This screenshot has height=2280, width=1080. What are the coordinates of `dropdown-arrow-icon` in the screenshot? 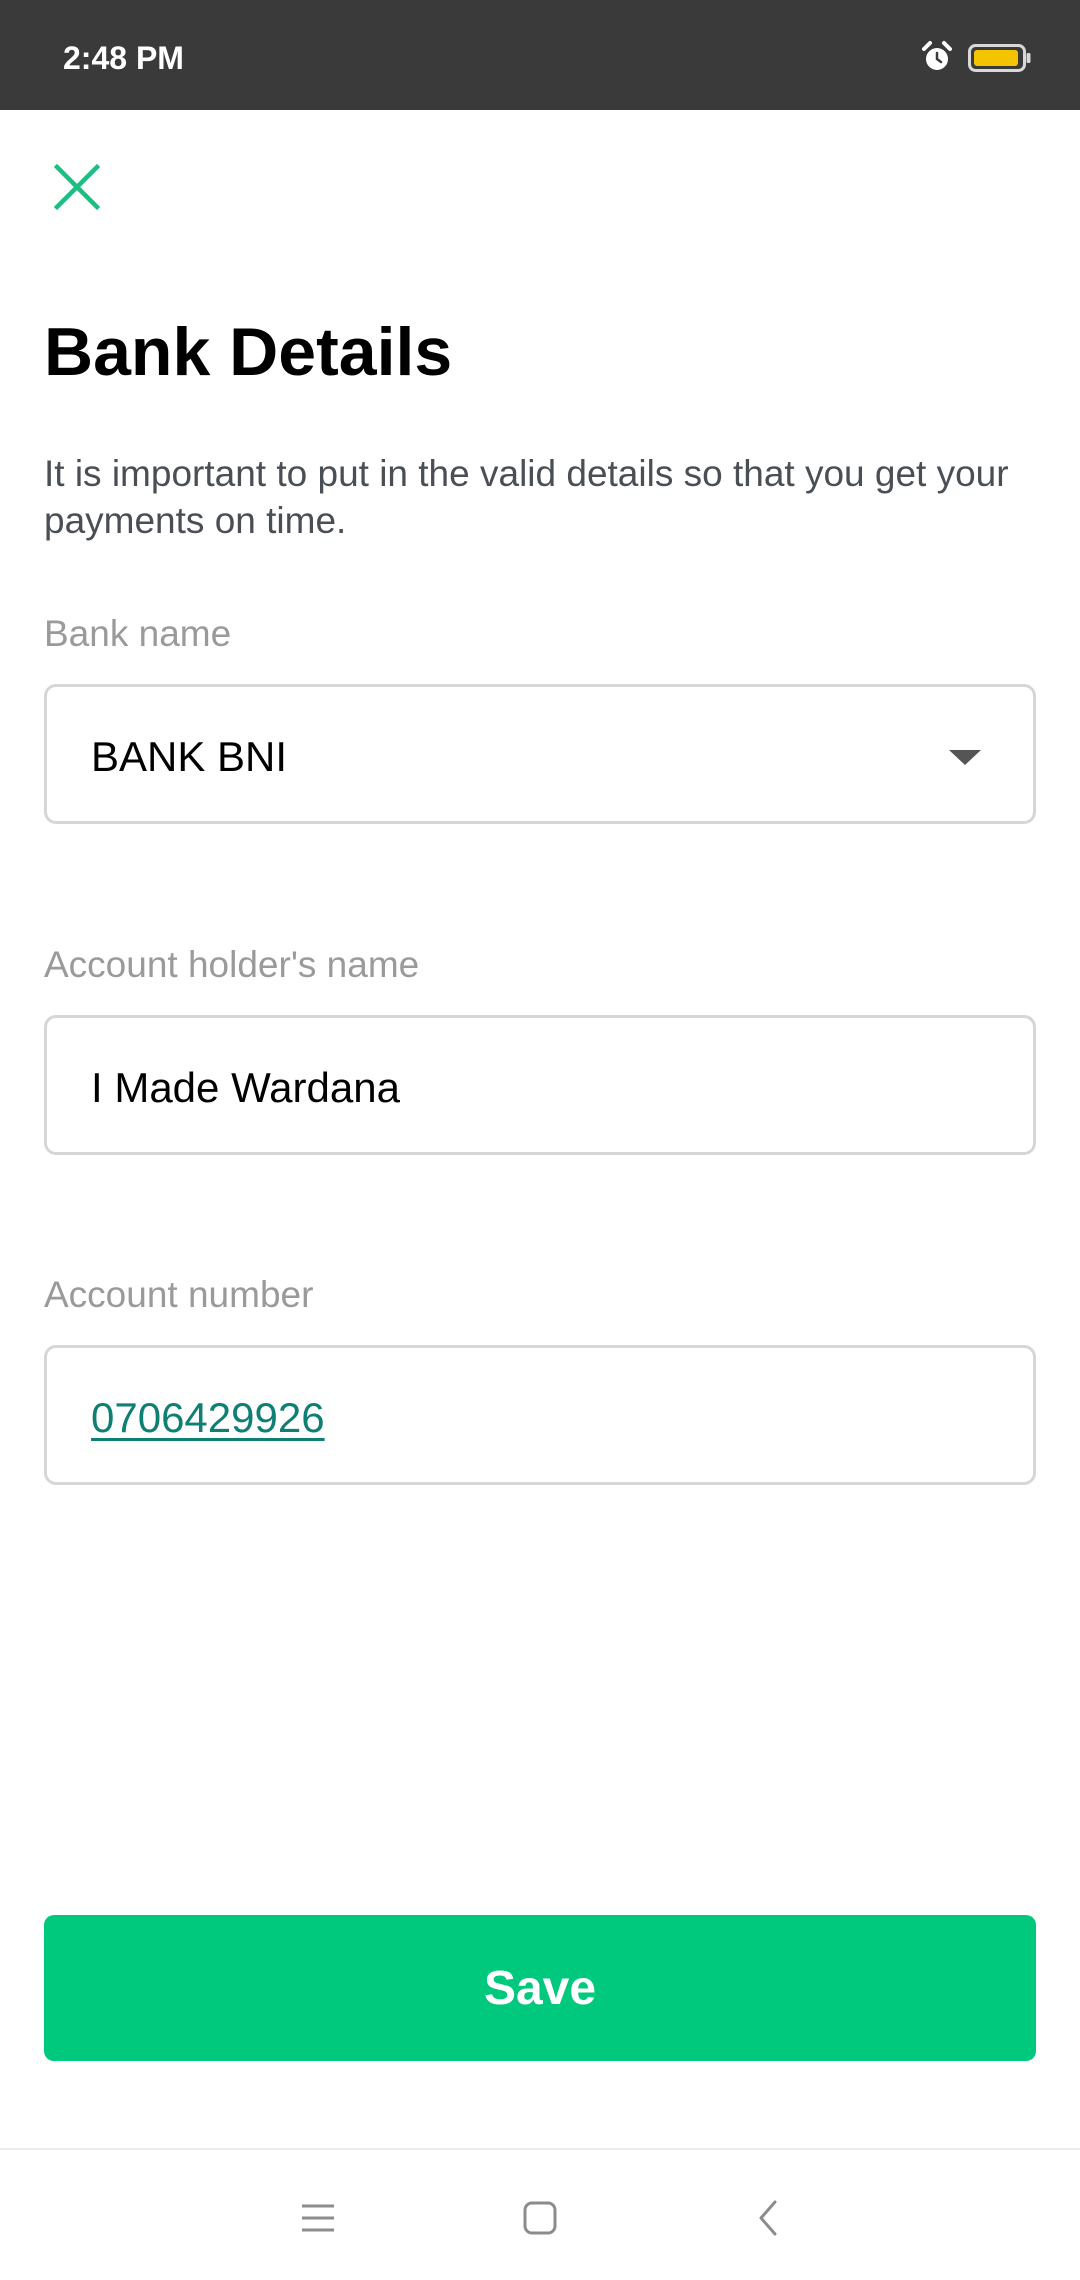 It's located at (965, 757).